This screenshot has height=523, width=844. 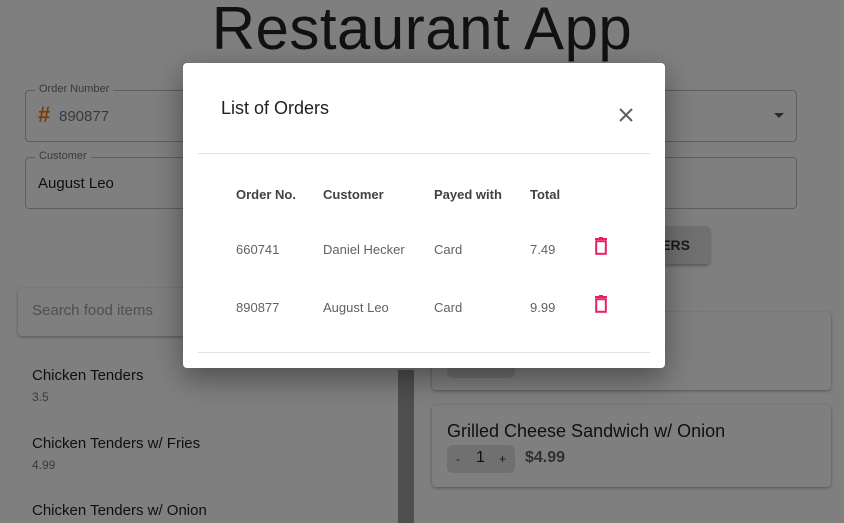 What do you see at coordinates (266, 194) in the screenshot?
I see `column-header-order-no: Order No.` at bounding box center [266, 194].